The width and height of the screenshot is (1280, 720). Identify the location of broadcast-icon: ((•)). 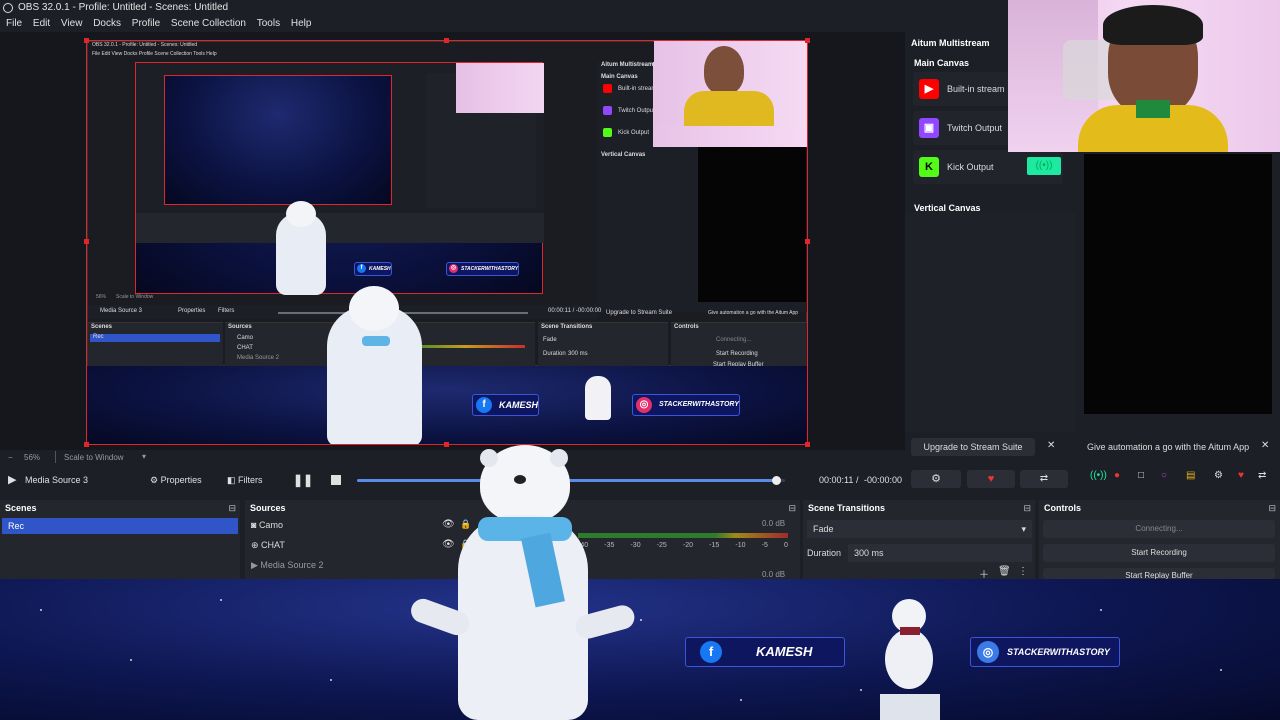
(1044, 165).